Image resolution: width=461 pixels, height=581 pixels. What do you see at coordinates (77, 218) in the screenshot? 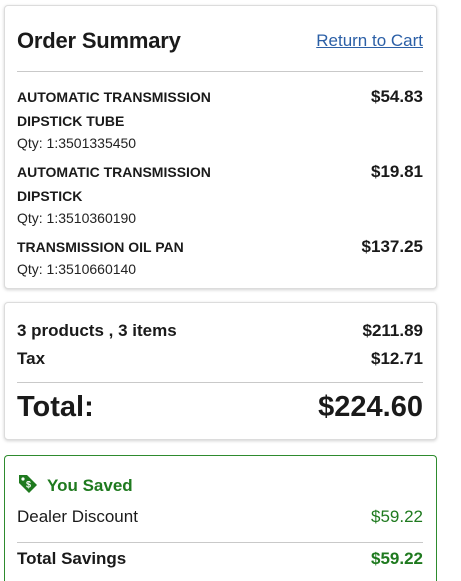
I see `item-qty: Qty: 1:3510360190` at bounding box center [77, 218].